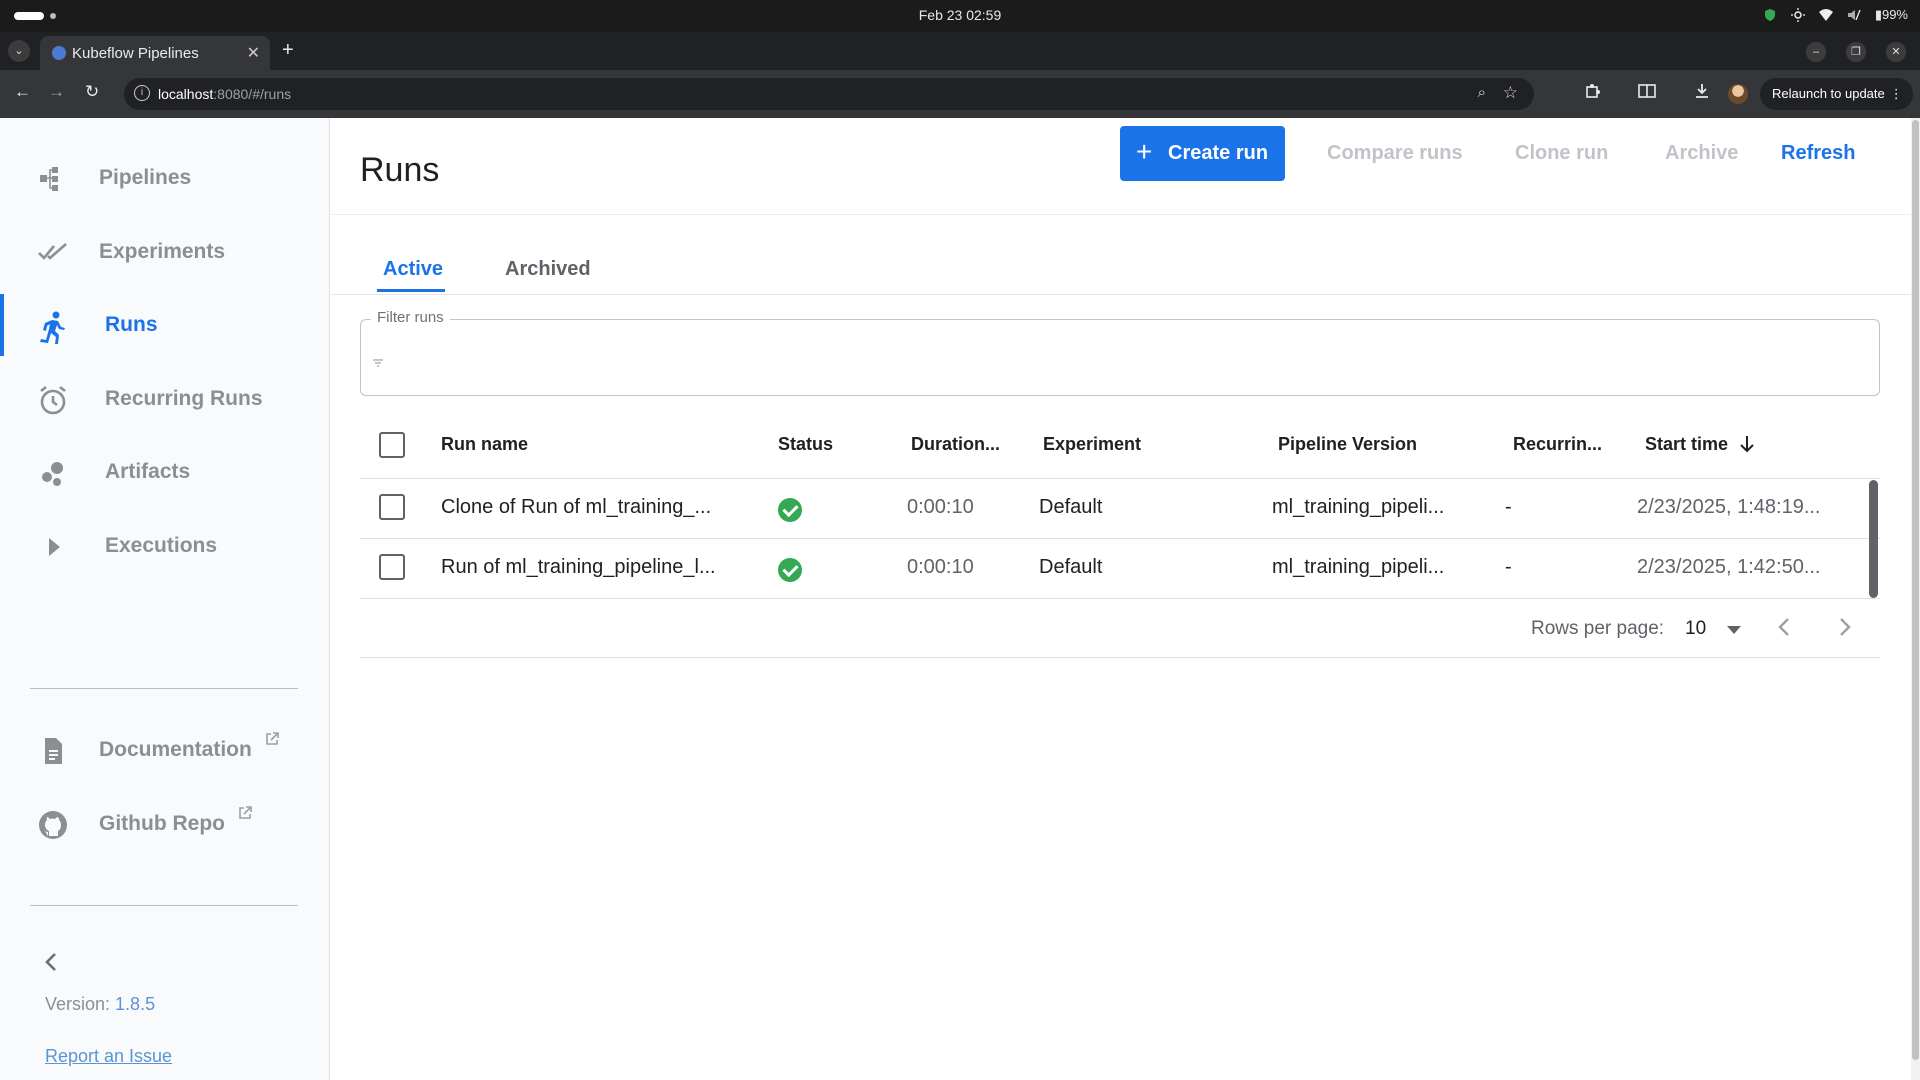  Describe the element at coordinates (410, 317) in the screenshot. I see `filter-label: Filter runs` at that location.